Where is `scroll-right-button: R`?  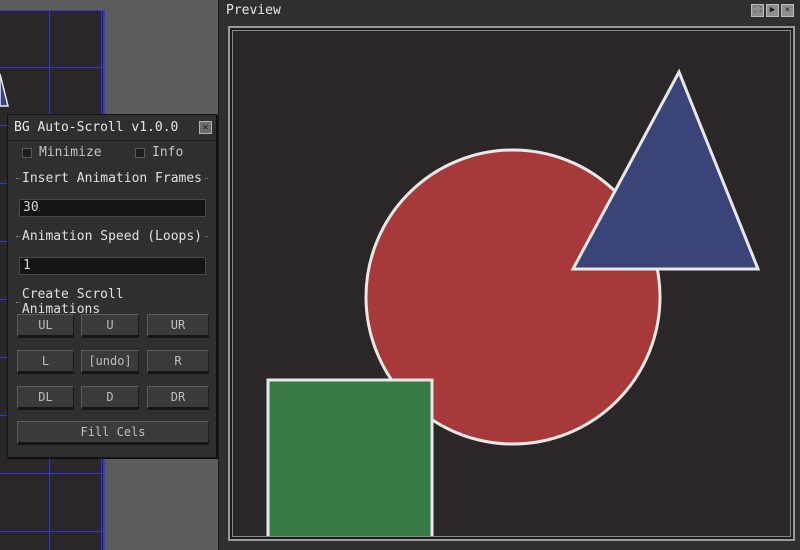 scroll-right-button: R is located at coordinates (178, 362).